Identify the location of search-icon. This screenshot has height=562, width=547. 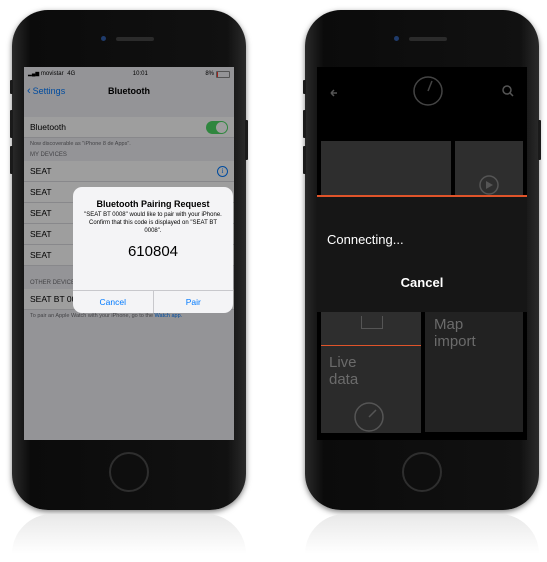
(508, 91).